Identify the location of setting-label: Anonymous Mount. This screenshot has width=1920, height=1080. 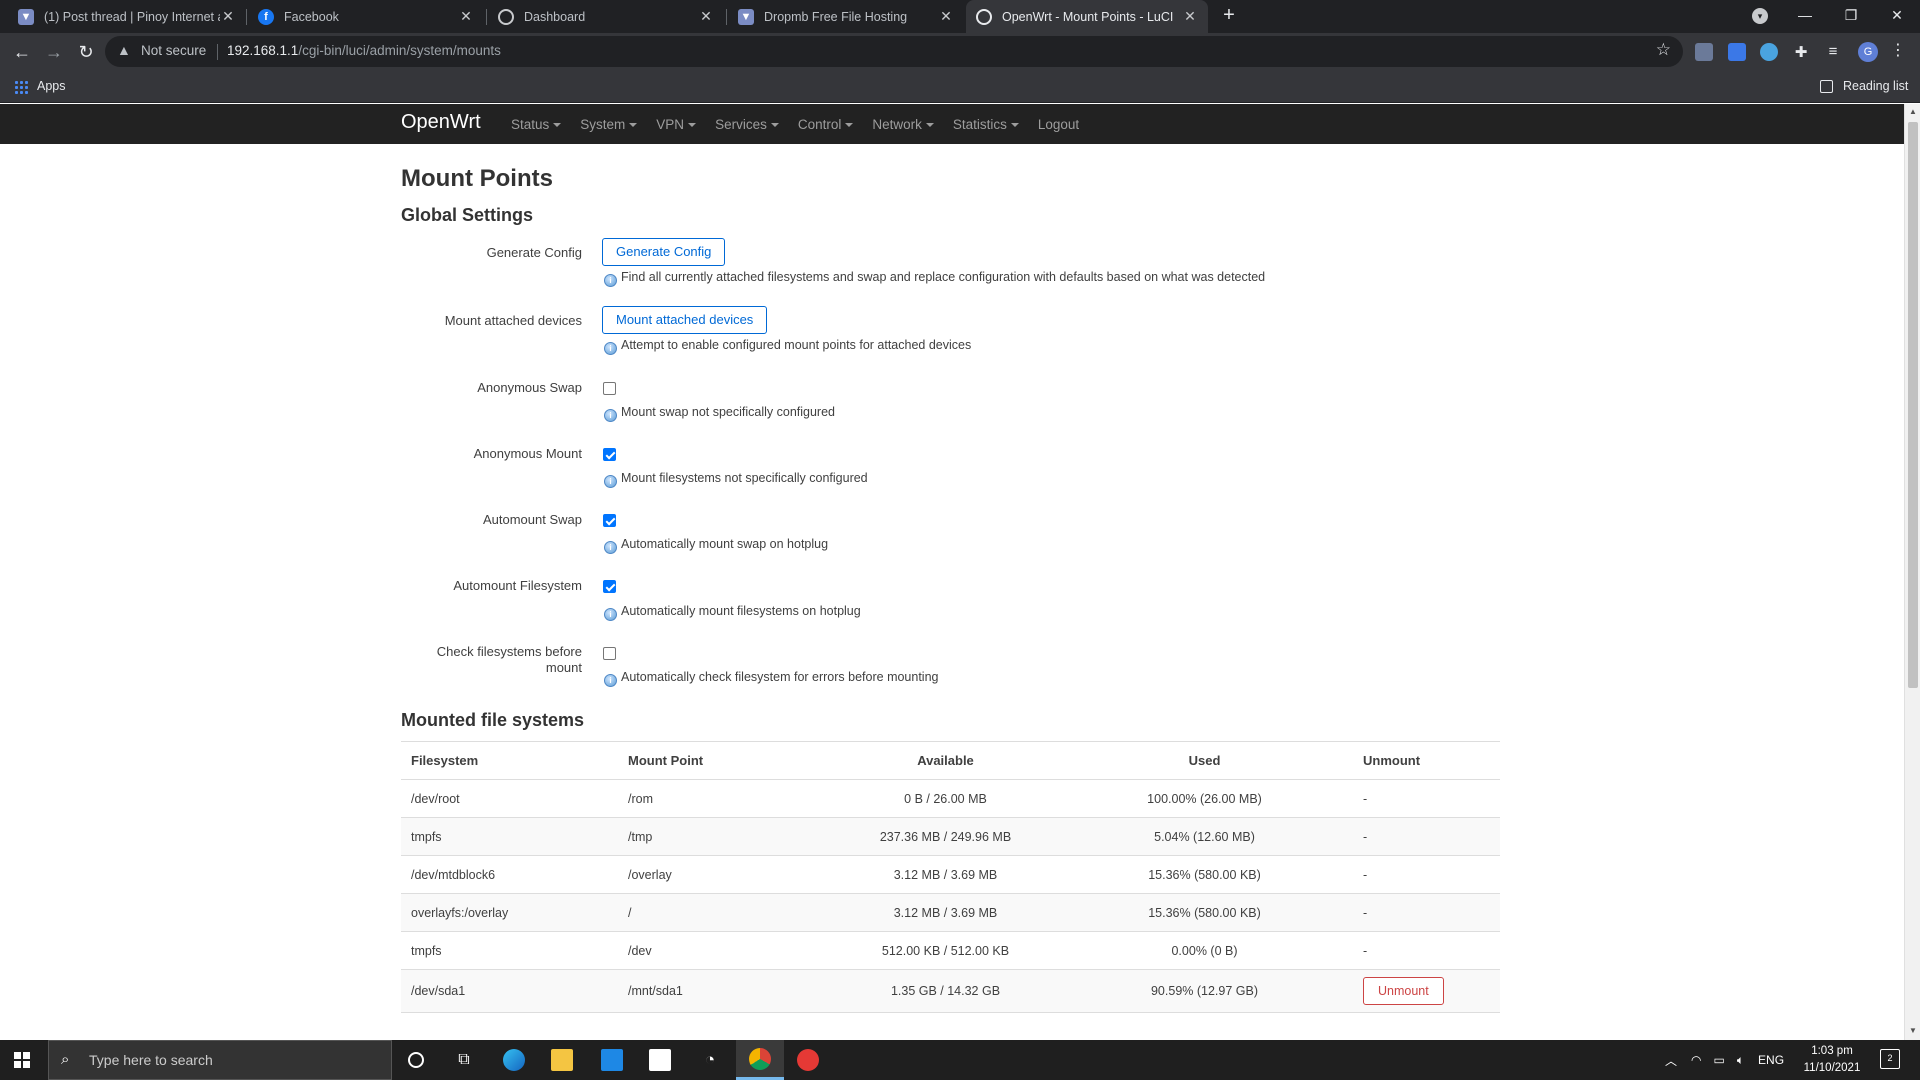
(527, 453).